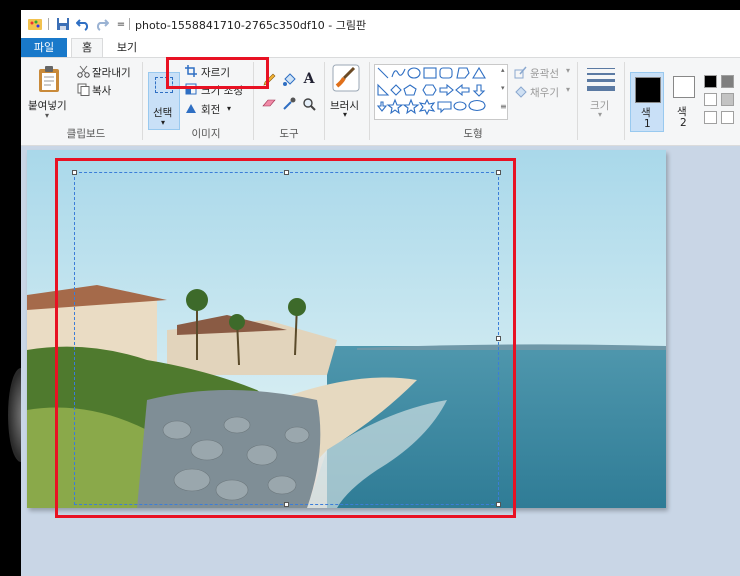 This screenshot has height=576, width=740. I want to click on paste-icon, so click(49, 79).